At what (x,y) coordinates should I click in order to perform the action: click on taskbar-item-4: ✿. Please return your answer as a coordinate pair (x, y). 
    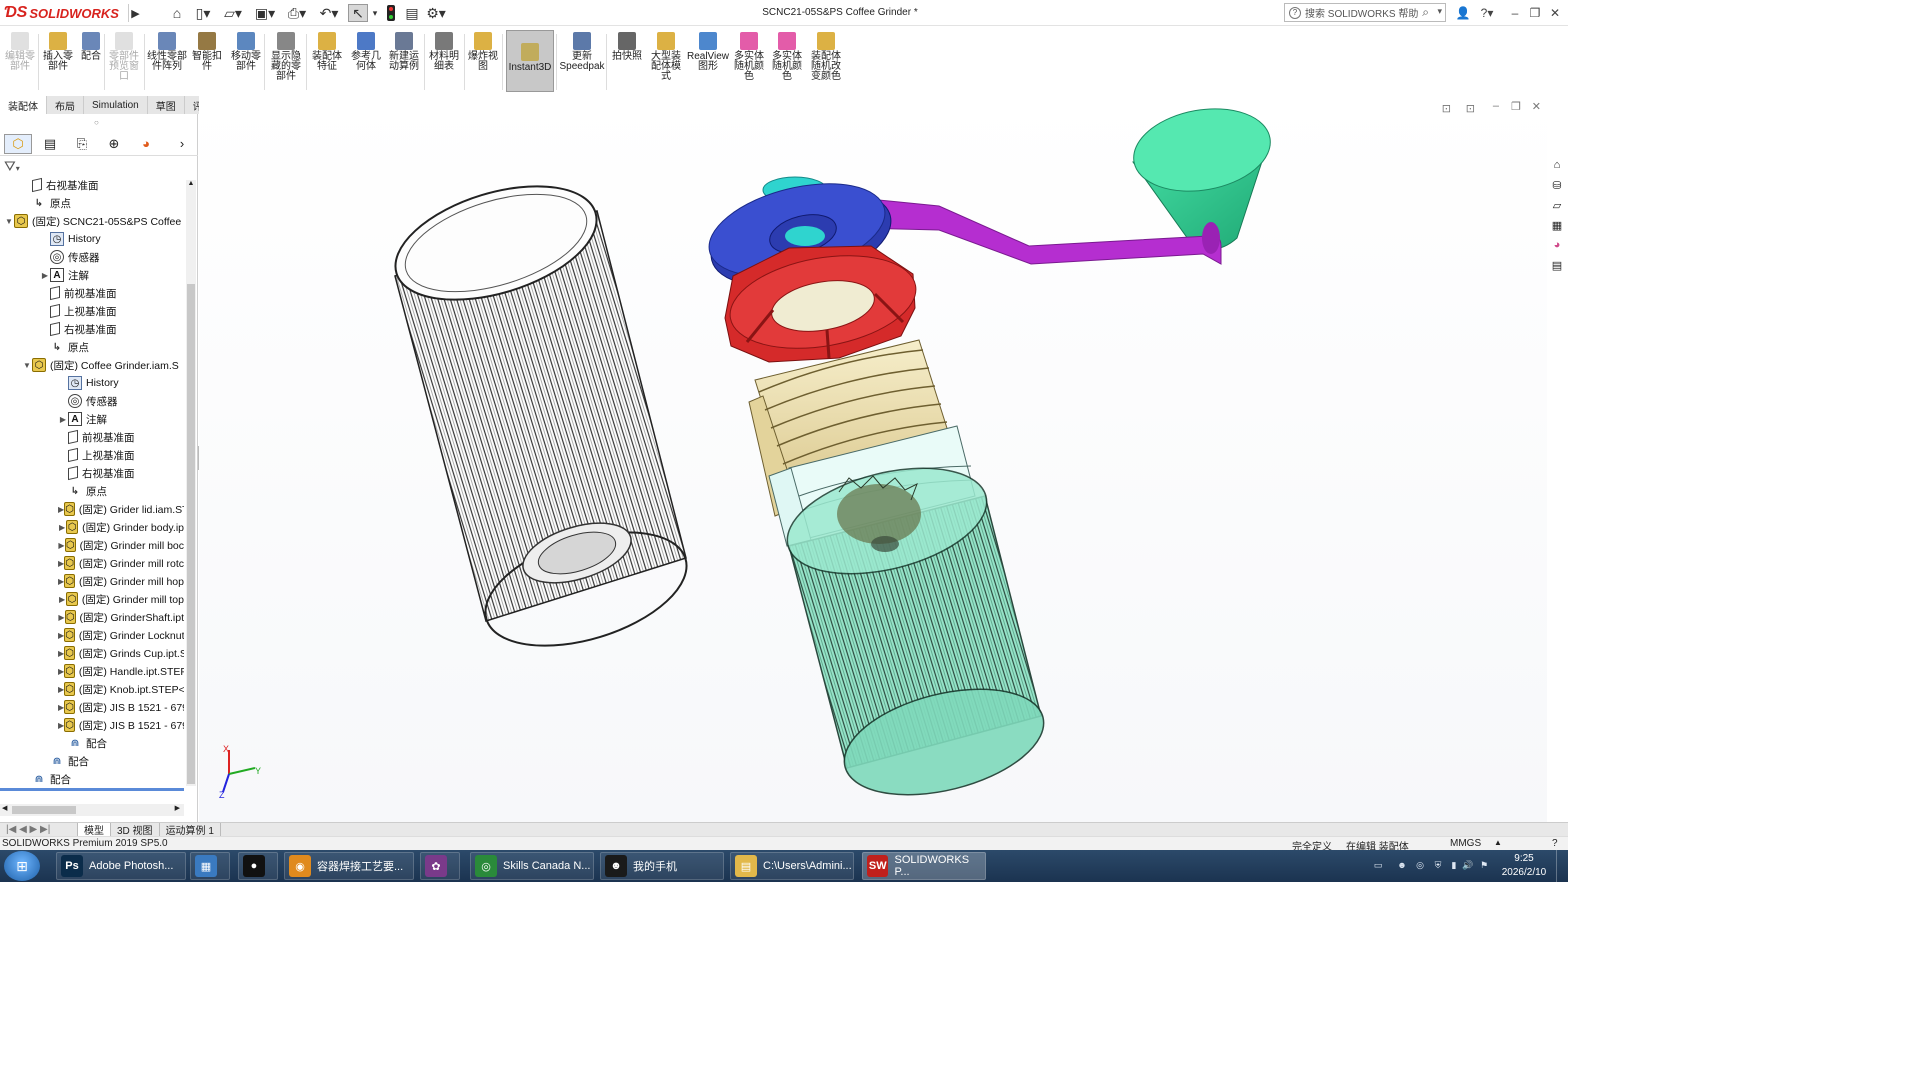
    Looking at the image, I should click on (440, 866).